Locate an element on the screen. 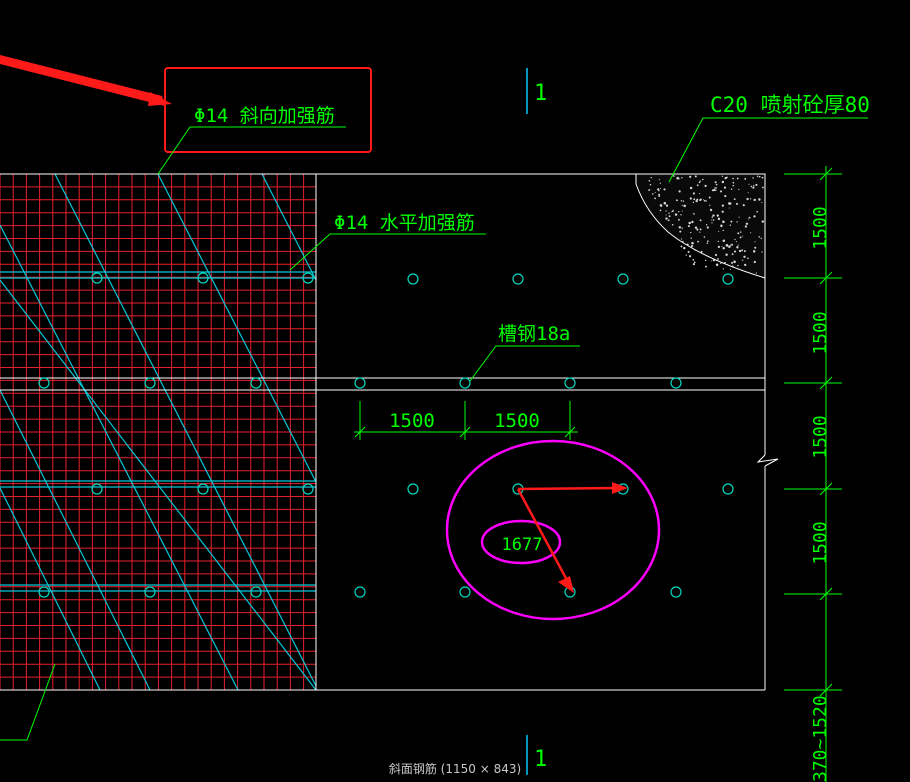  leader-line is located at coordinates (28, 702).